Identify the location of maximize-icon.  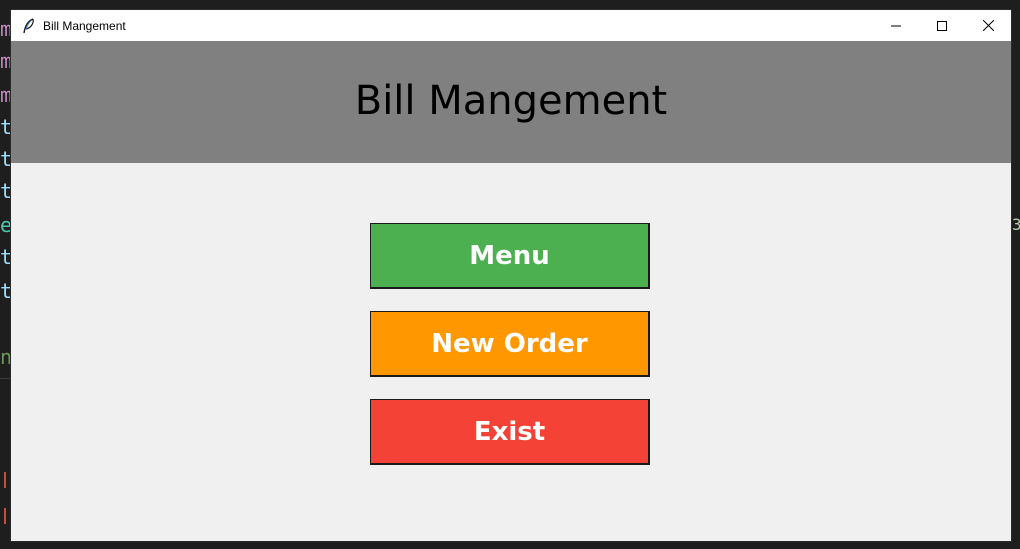
(942, 25).